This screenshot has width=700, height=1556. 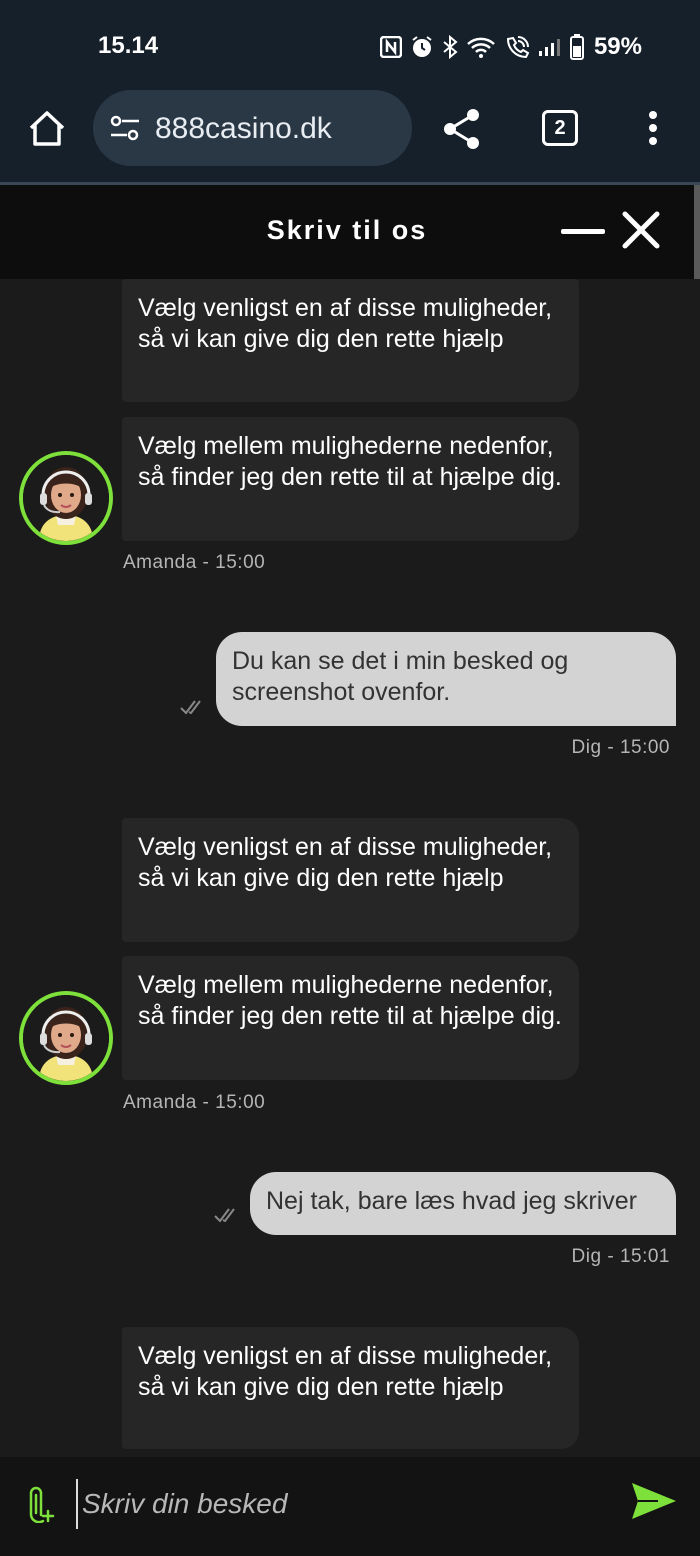 What do you see at coordinates (549, 47) in the screenshot?
I see `signal-icon` at bounding box center [549, 47].